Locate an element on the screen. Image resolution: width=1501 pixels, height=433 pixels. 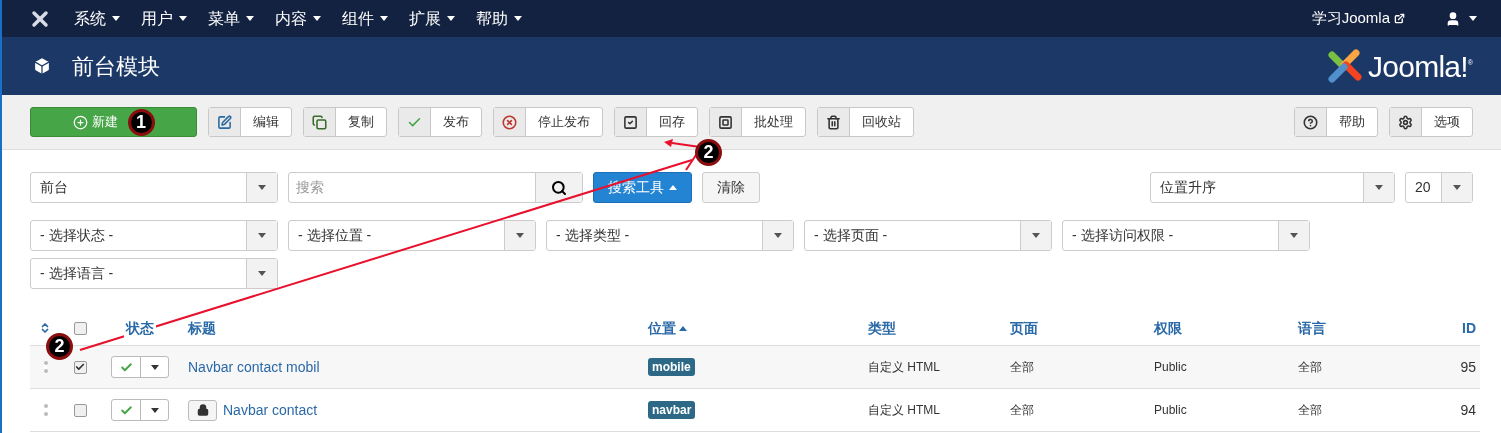
logo-text: Joomla! is located at coordinates (1418, 66).